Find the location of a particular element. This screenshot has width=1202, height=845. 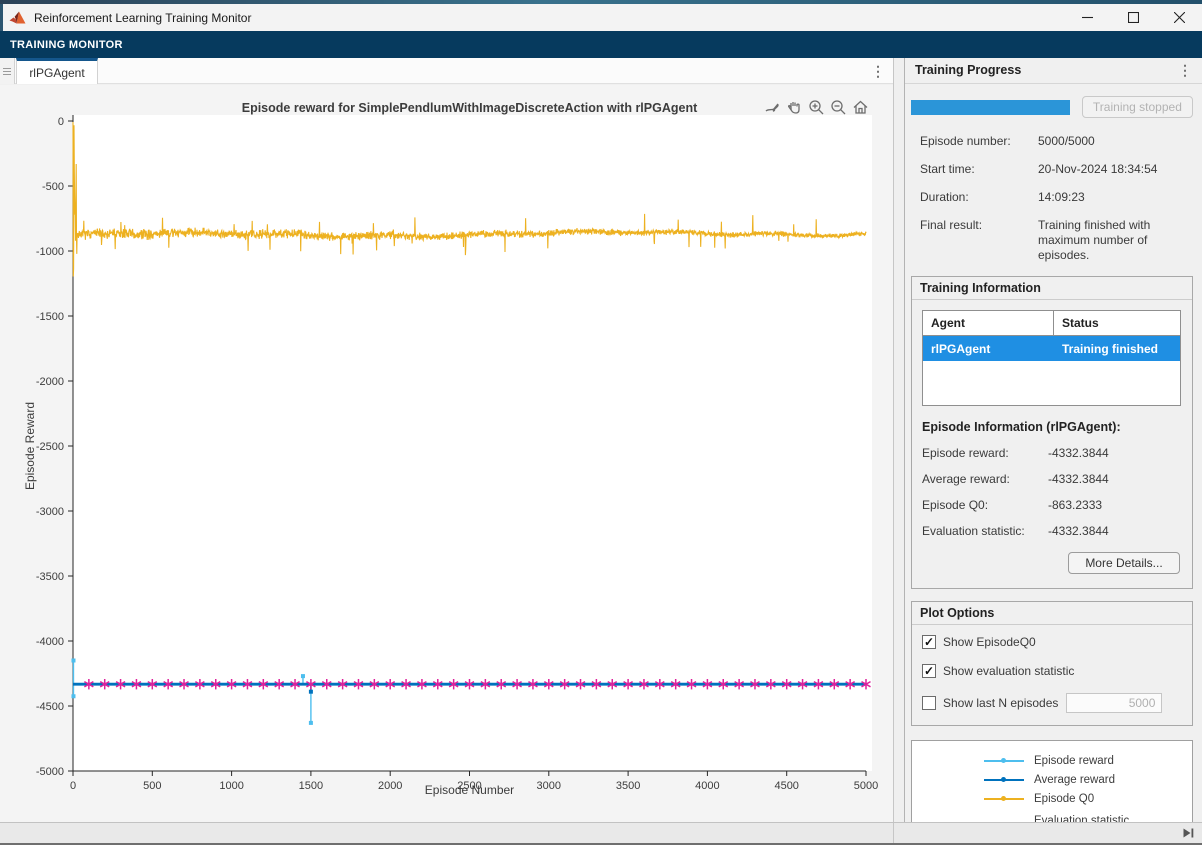

episode-q0-line-marker is located at coordinates (1004, 798).